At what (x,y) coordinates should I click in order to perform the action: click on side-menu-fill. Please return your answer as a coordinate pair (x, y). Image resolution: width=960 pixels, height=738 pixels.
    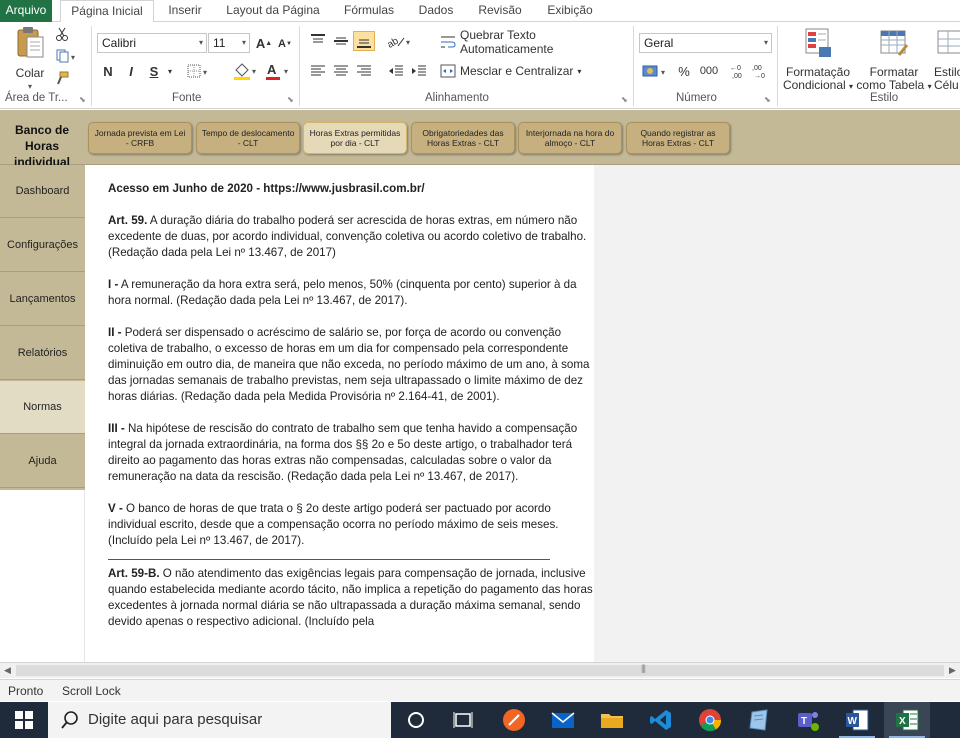
    Looking at the image, I should click on (42, 576).